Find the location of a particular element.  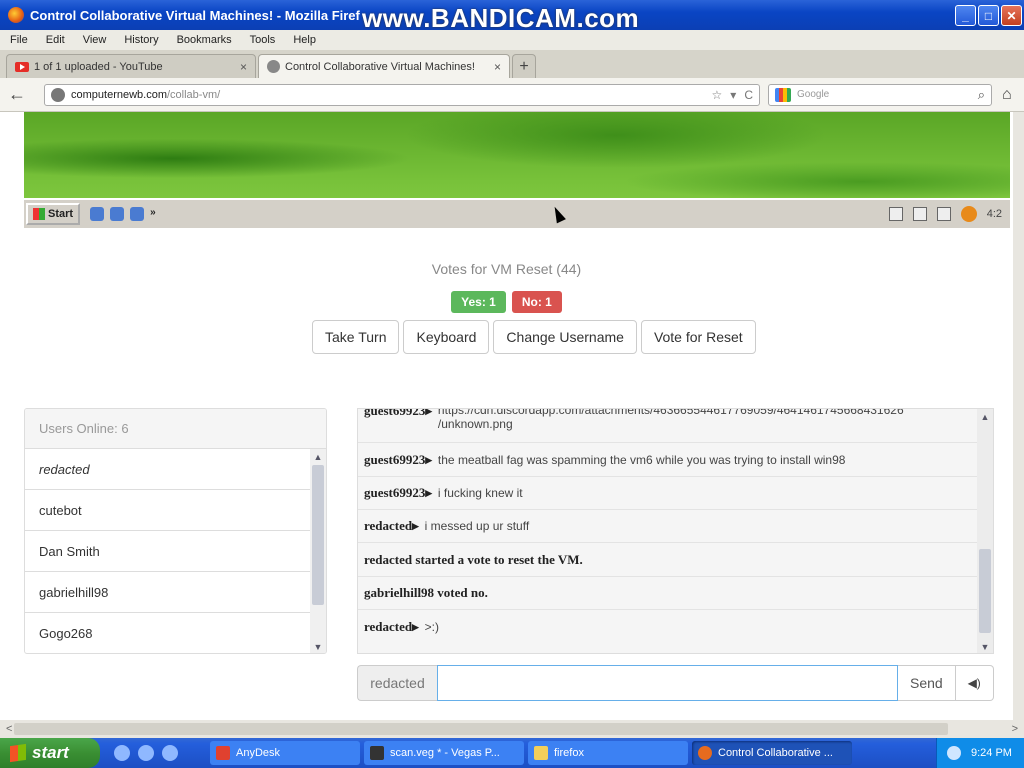

vm-quick-launch: » is located at coordinates (123, 214).